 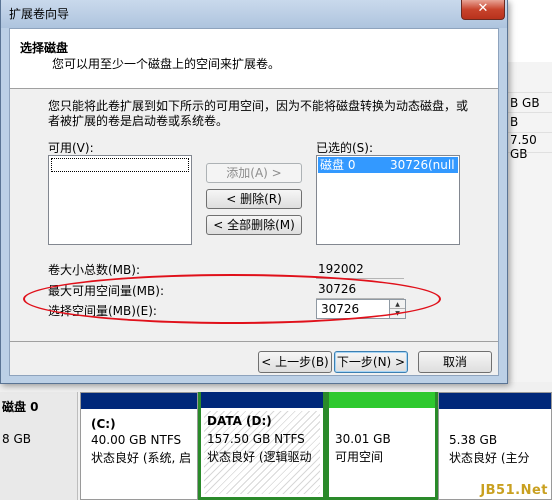 I want to click on partition-name: DATA (D:), so click(x=239, y=421).